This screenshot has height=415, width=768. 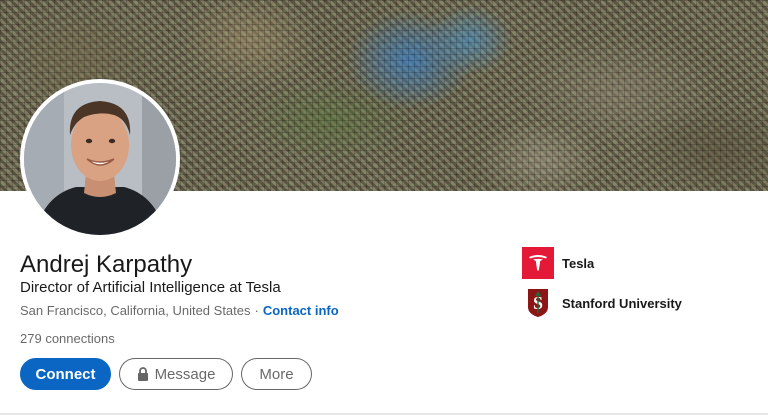 What do you see at coordinates (80, 338) in the screenshot?
I see `connections-label: connections` at bounding box center [80, 338].